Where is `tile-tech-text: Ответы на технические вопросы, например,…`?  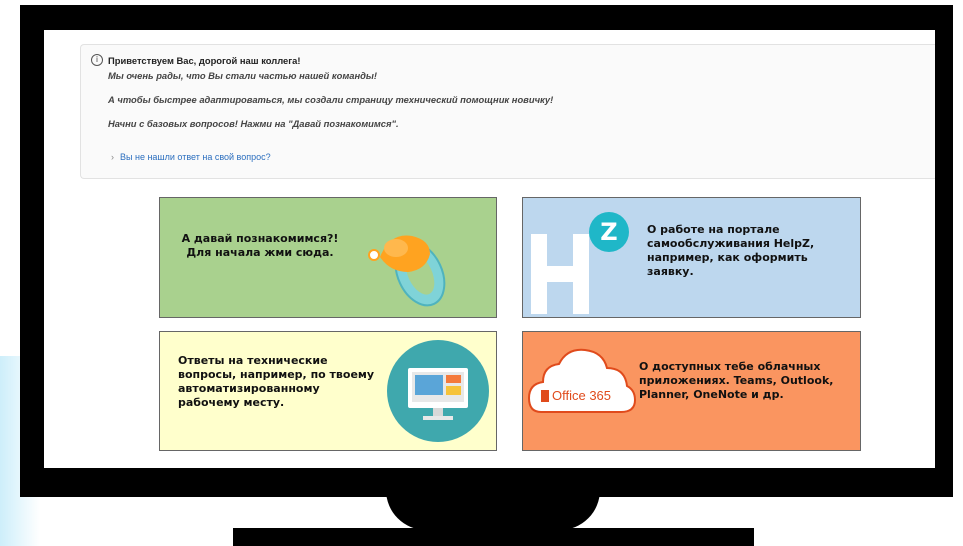 tile-tech-text: Ответы на технические вопросы, например,… is located at coordinates (280, 382).